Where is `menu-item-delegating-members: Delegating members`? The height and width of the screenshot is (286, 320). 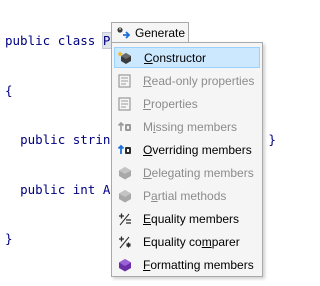
menu-item-delegating-members: Delegating members is located at coordinates (187, 172).